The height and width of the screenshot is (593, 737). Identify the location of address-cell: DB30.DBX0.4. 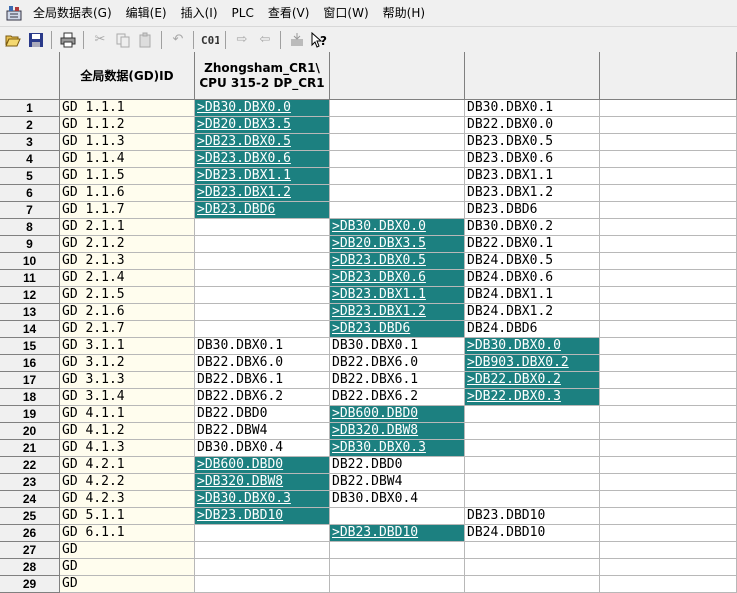
(262, 448).